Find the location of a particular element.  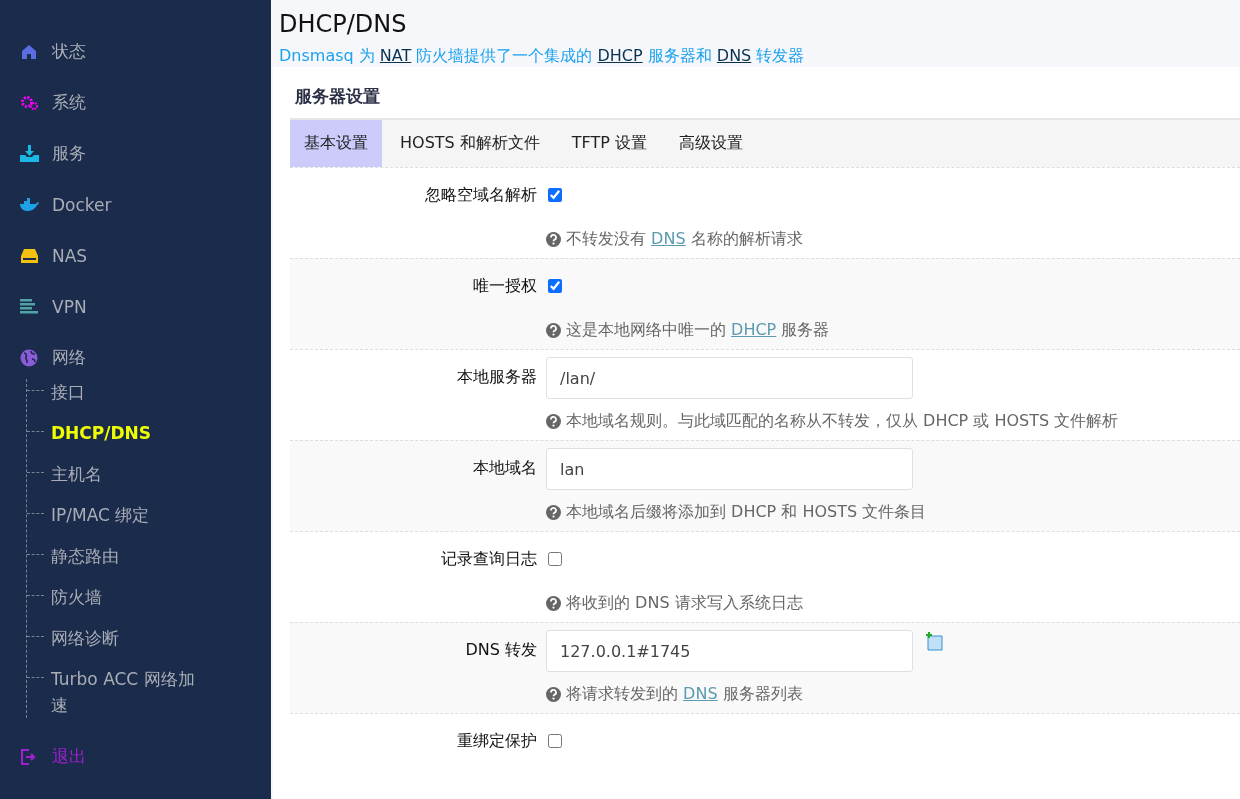

globe-icon is located at coordinates (29, 357).